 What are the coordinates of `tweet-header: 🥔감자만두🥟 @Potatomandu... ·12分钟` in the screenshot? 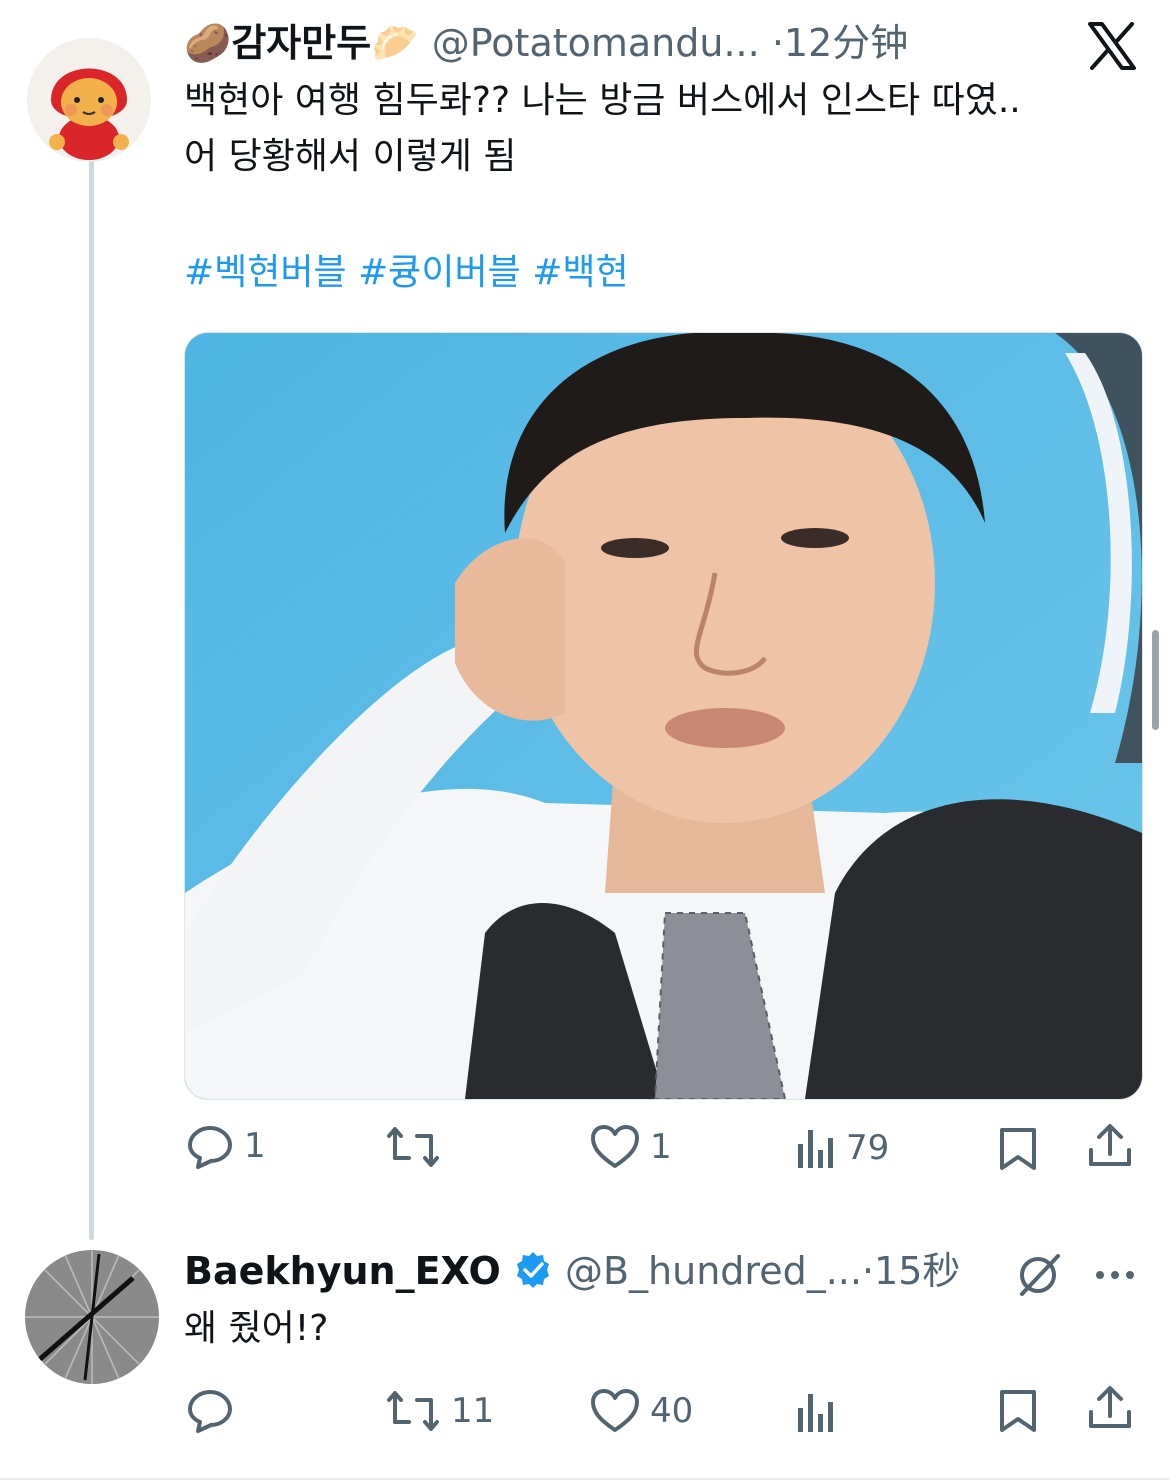 It's located at (546, 43).